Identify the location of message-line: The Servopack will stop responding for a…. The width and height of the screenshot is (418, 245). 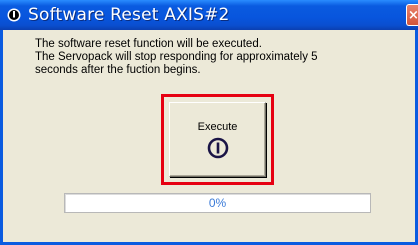
(176, 57).